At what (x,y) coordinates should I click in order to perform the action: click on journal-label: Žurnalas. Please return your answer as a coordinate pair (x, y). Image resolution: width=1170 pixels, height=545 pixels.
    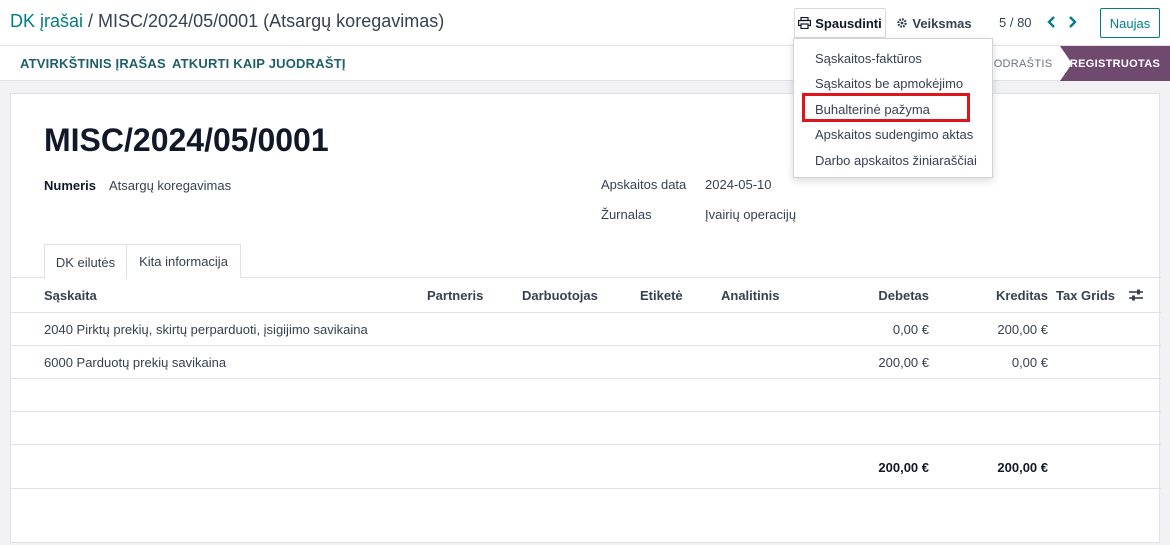
    Looking at the image, I should click on (626, 214).